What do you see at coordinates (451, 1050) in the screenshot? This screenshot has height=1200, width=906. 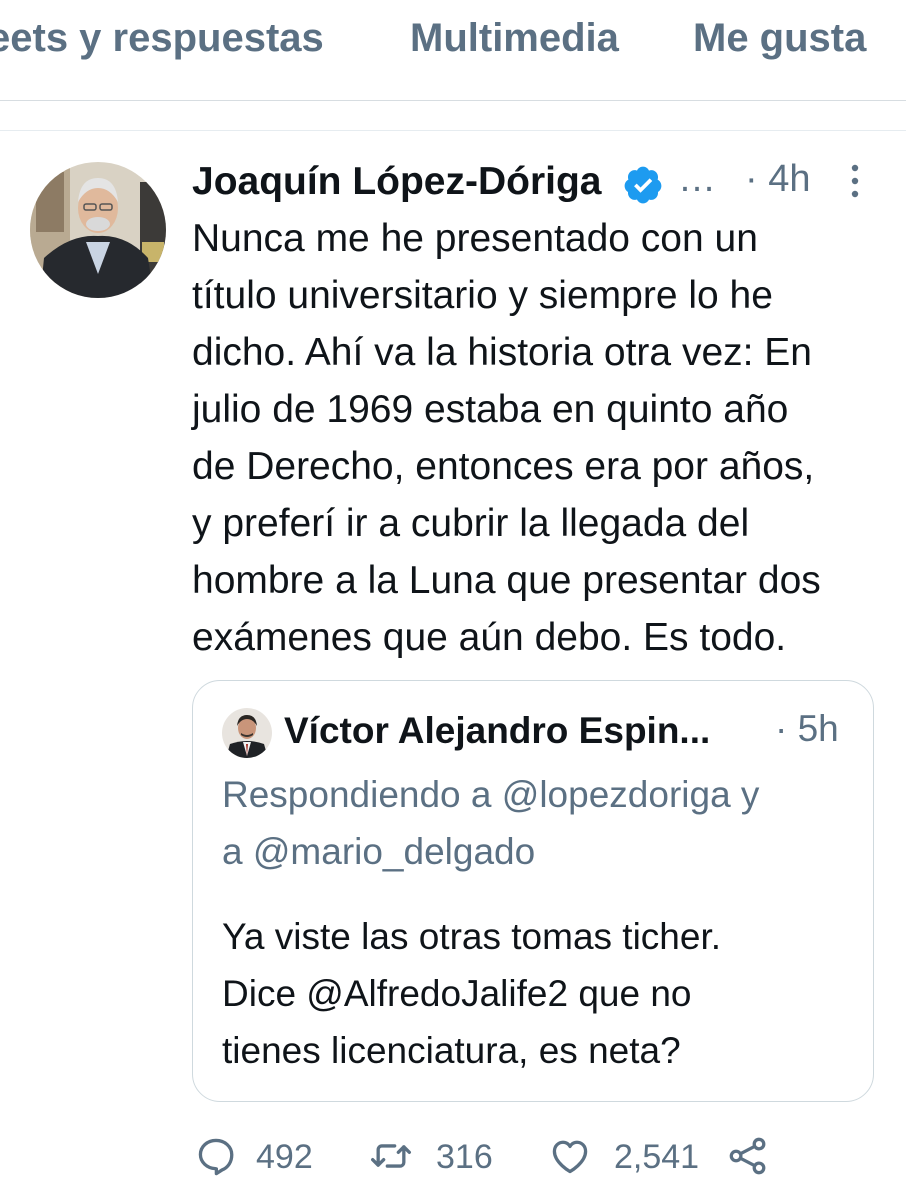 I see `quoted-text-line: tienes licenciatura, es neta?` at bounding box center [451, 1050].